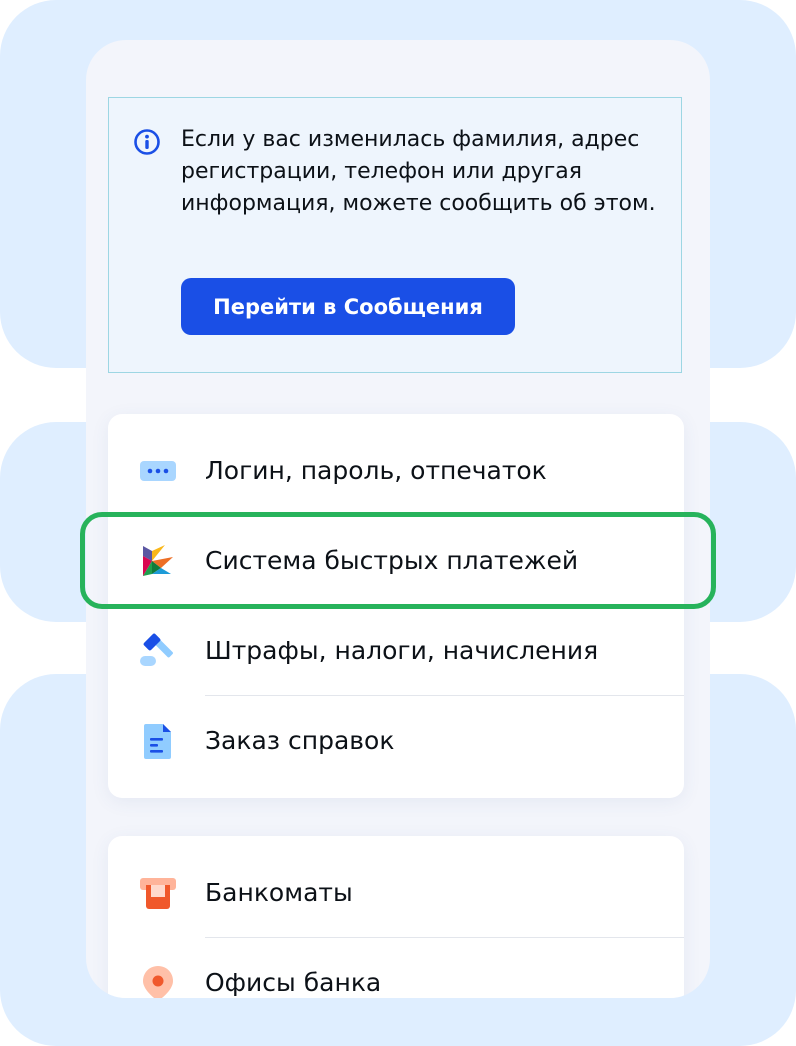  I want to click on menu-item-order-certificates: Заказ справок, so click(396, 741).